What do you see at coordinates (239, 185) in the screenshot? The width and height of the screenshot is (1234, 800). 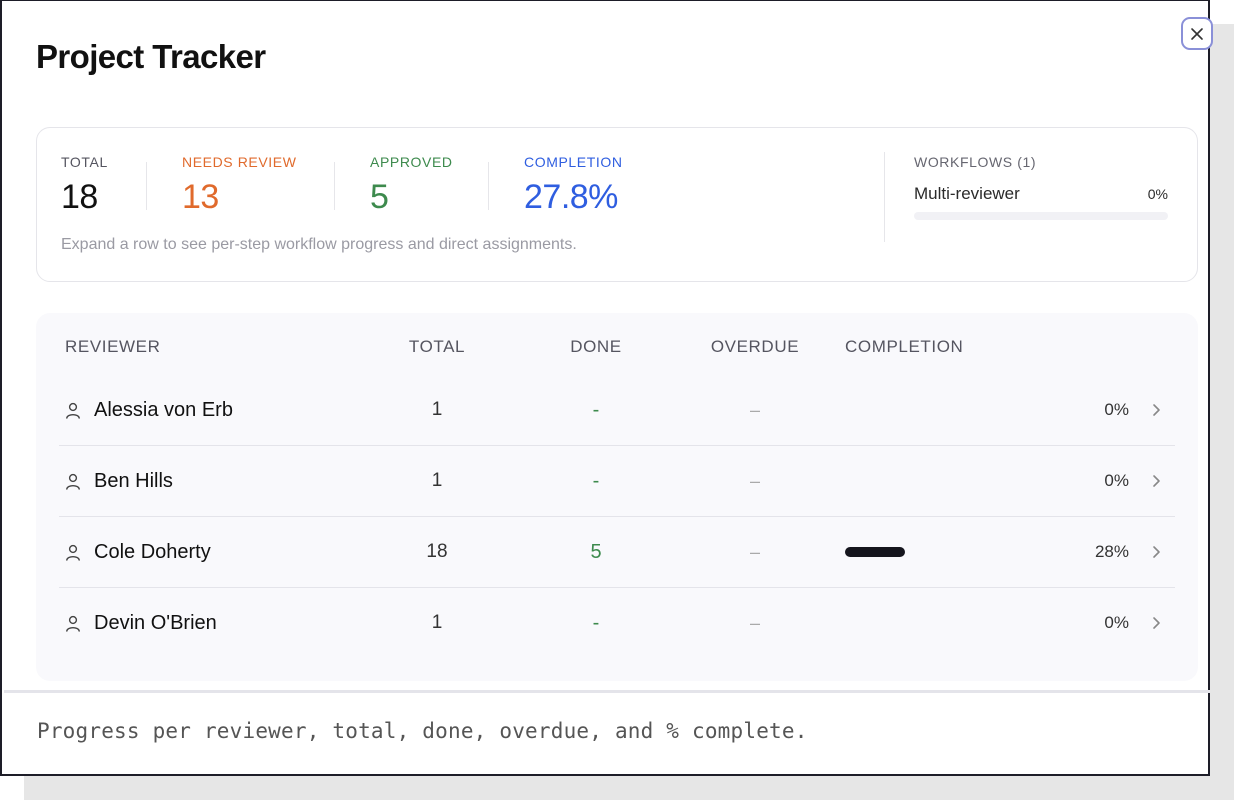 I see `stat-needs-review: NEEDS REVIEW 13` at bounding box center [239, 185].